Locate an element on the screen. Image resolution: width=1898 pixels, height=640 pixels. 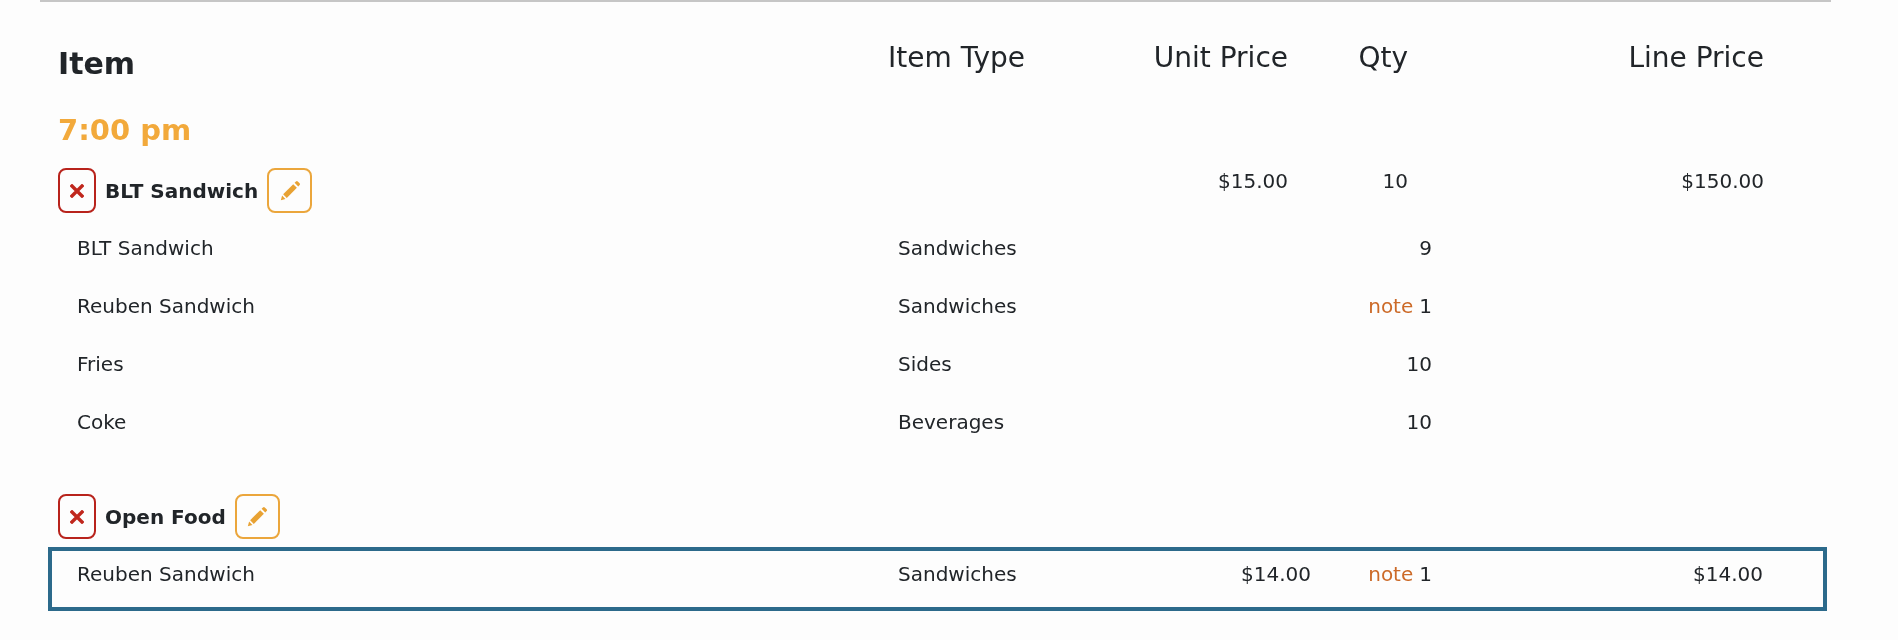
item-name: BLT Sandwich is located at coordinates (145, 248).